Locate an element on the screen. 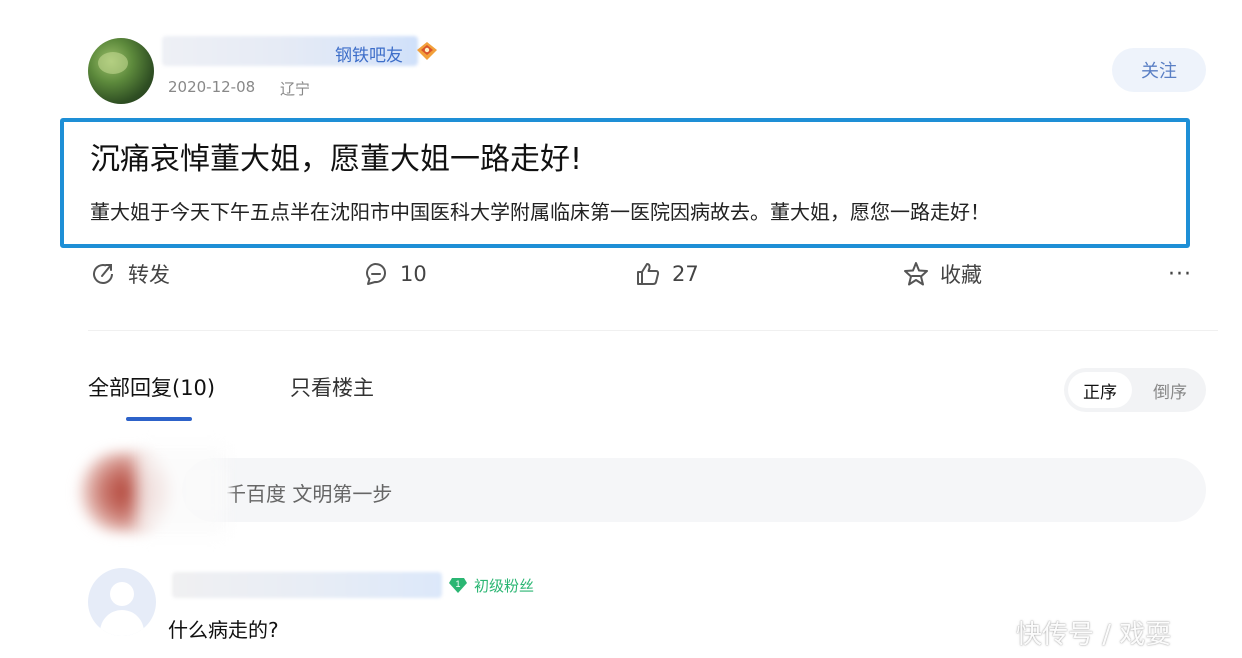  thumbs-up-icon is located at coordinates (648, 274).